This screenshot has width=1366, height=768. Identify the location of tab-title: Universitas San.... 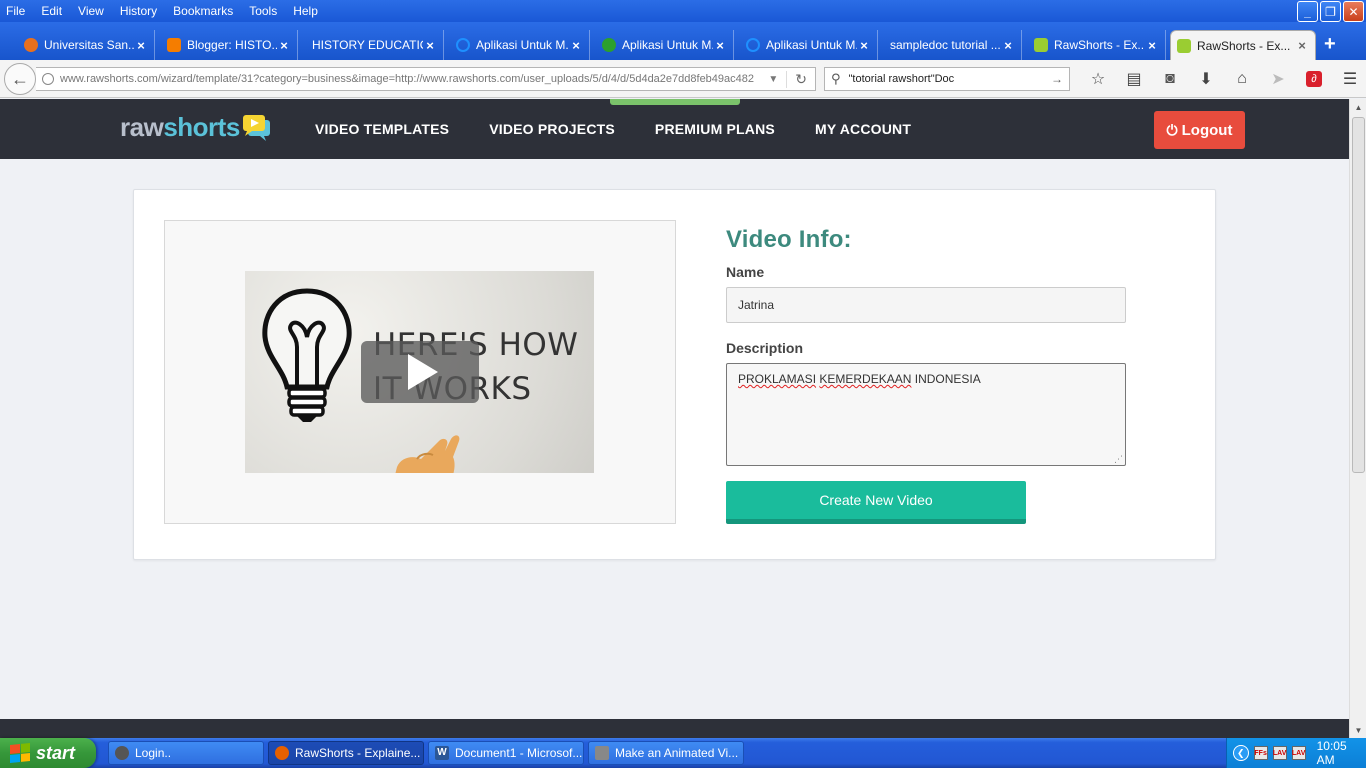
(89, 45).